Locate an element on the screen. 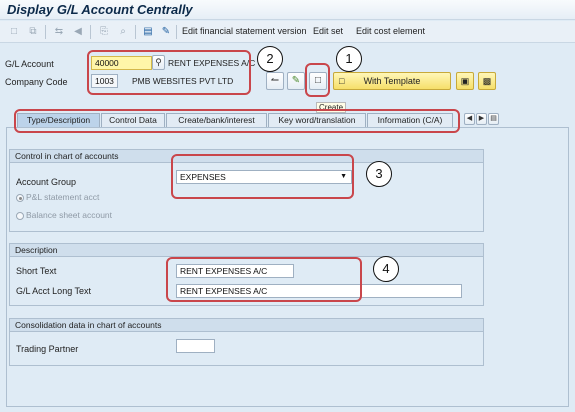  trading-partner-input is located at coordinates (195, 346).